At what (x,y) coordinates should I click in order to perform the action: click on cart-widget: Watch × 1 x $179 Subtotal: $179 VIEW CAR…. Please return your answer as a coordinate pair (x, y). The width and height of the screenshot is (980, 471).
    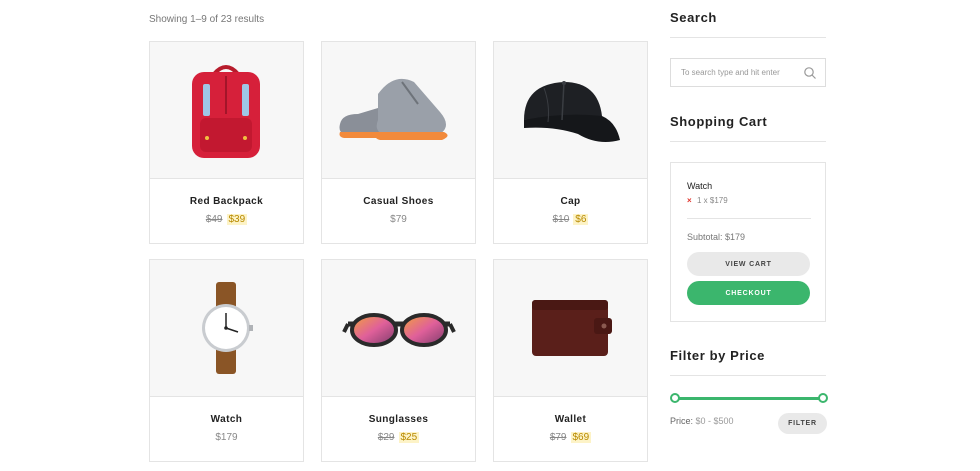
    Looking at the image, I should click on (748, 242).